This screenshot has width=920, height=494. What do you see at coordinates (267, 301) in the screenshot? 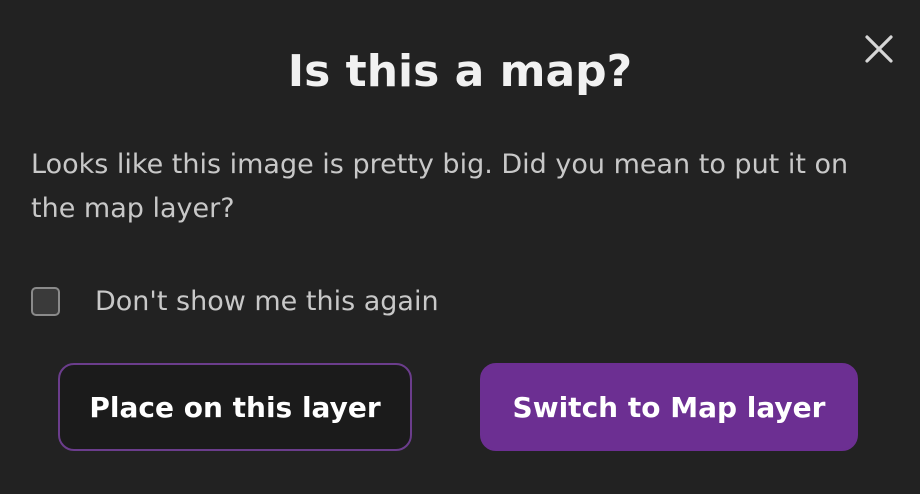
I see `dont-show-again-label: Don't show me this again` at bounding box center [267, 301].